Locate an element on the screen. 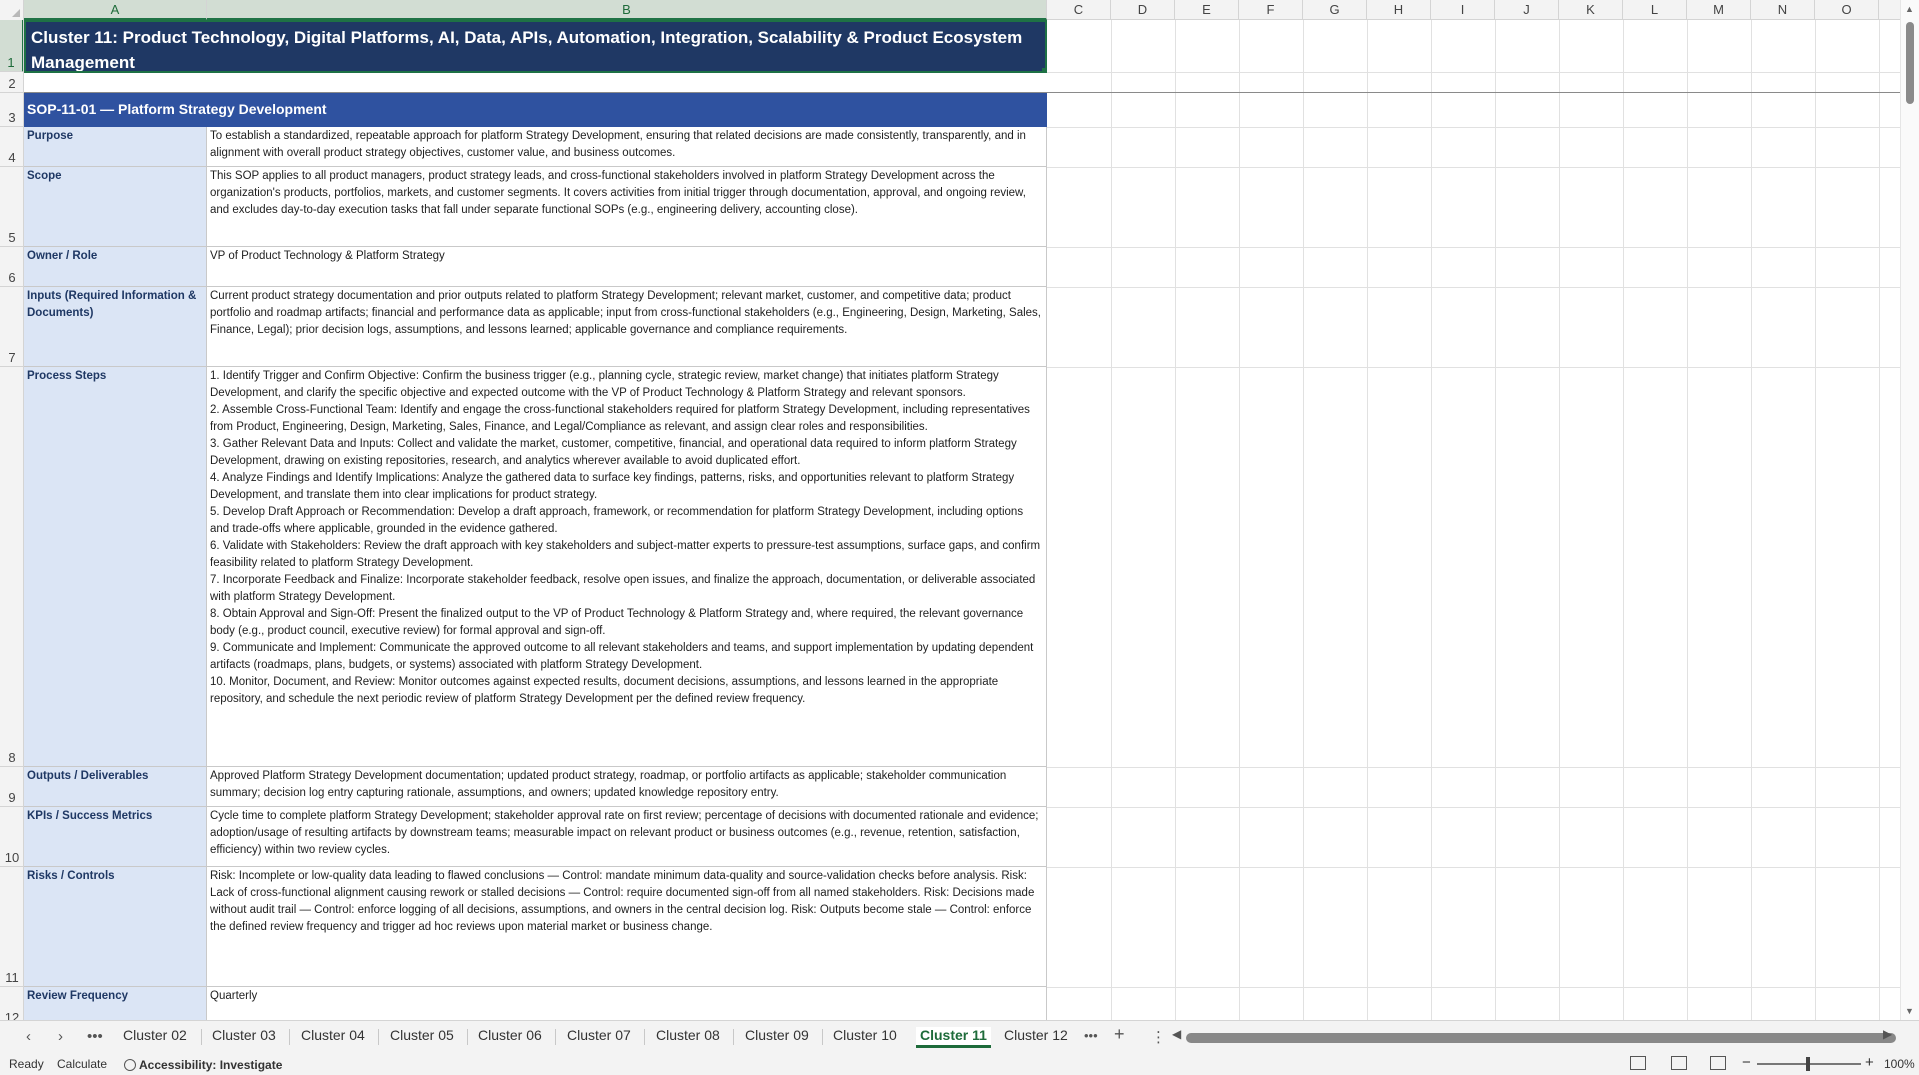  tab-cluster-07: Cluster 07 is located at coordinates (599, 1035).